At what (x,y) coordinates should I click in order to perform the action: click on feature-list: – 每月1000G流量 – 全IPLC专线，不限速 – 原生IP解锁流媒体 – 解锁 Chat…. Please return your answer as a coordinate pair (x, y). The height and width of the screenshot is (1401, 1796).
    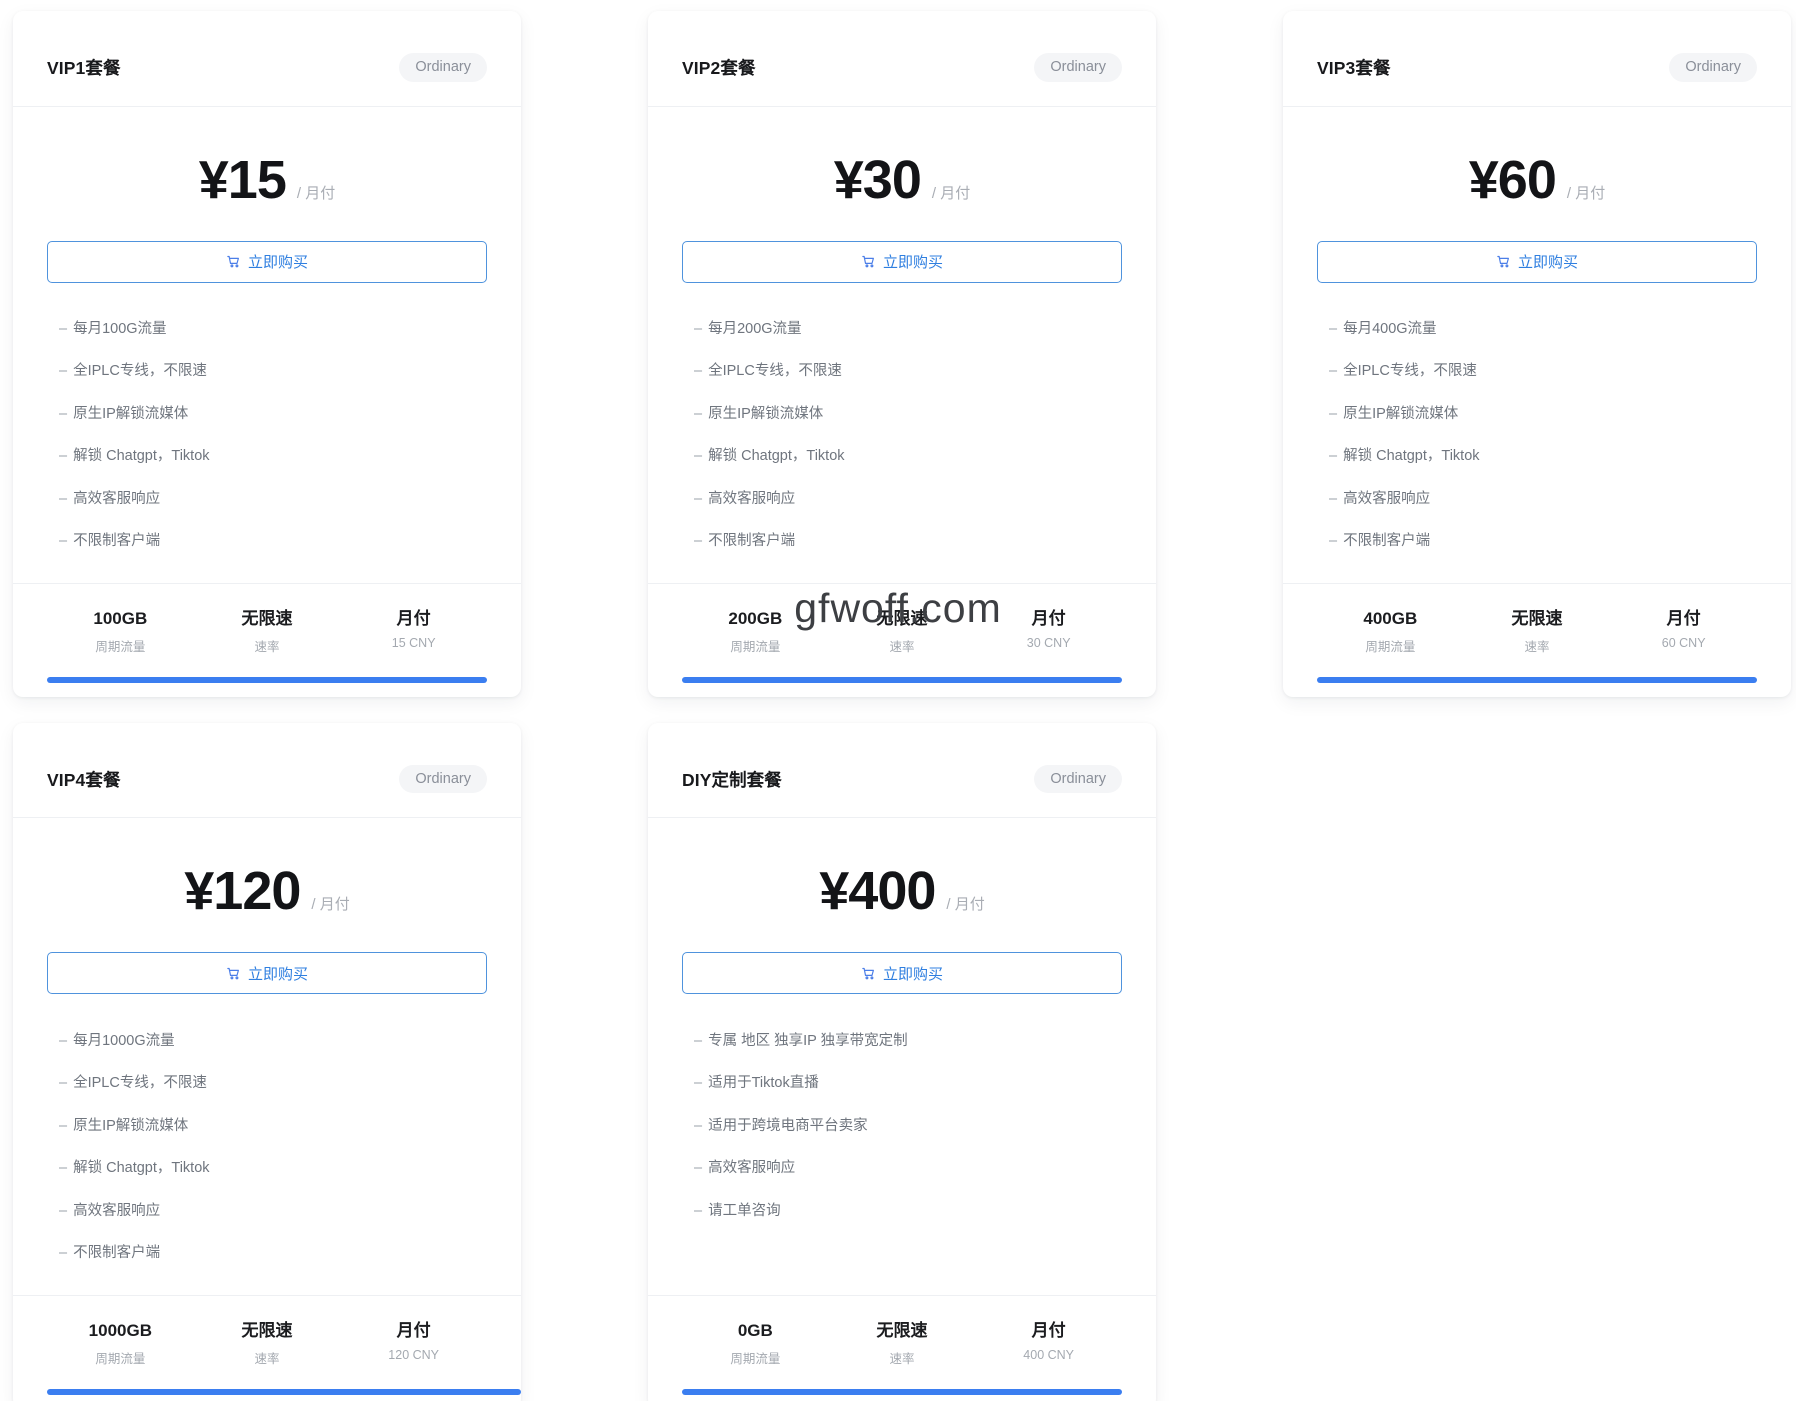
    Looking at the image, I should click on (267, 1145).